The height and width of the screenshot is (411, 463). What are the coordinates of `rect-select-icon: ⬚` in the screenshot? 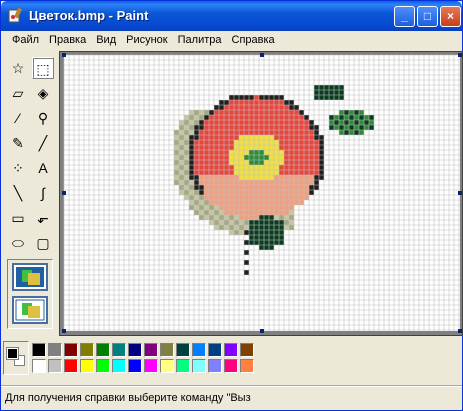 It's located at (43, 68).